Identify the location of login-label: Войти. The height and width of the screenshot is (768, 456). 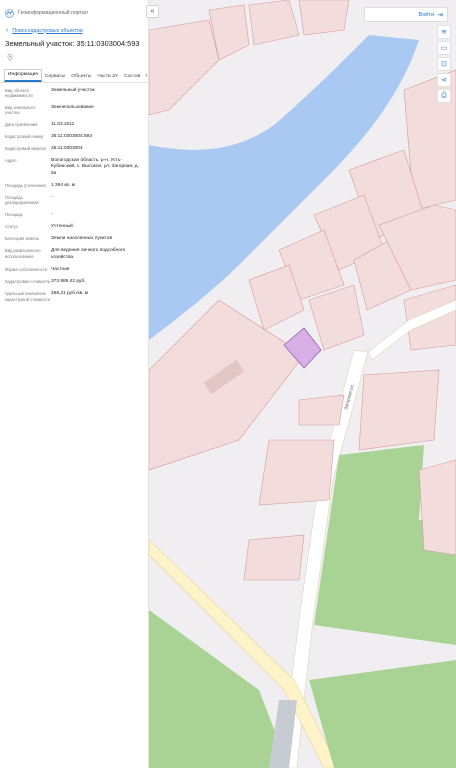
(426, 14).